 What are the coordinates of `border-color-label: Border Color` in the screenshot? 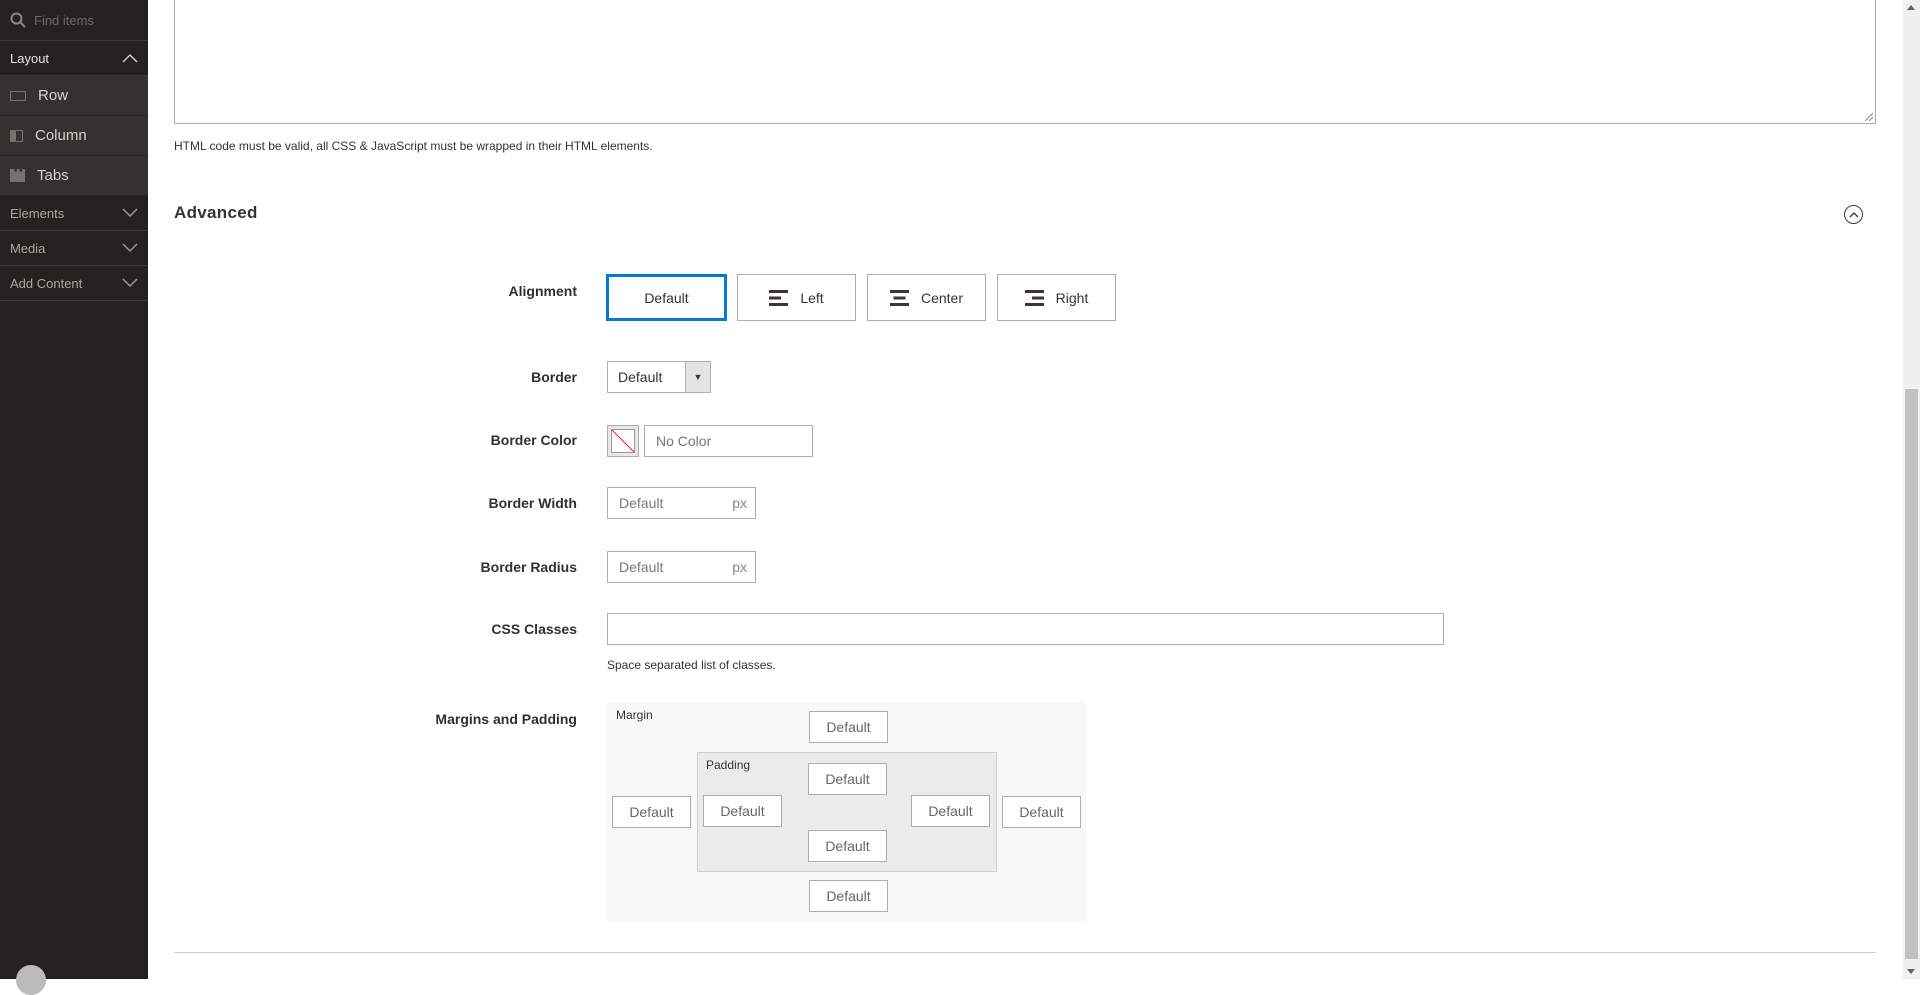 It's located at (533, 440).